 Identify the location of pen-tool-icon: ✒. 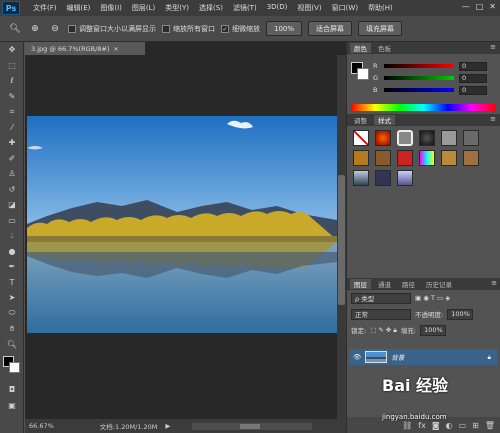
(12, 267).